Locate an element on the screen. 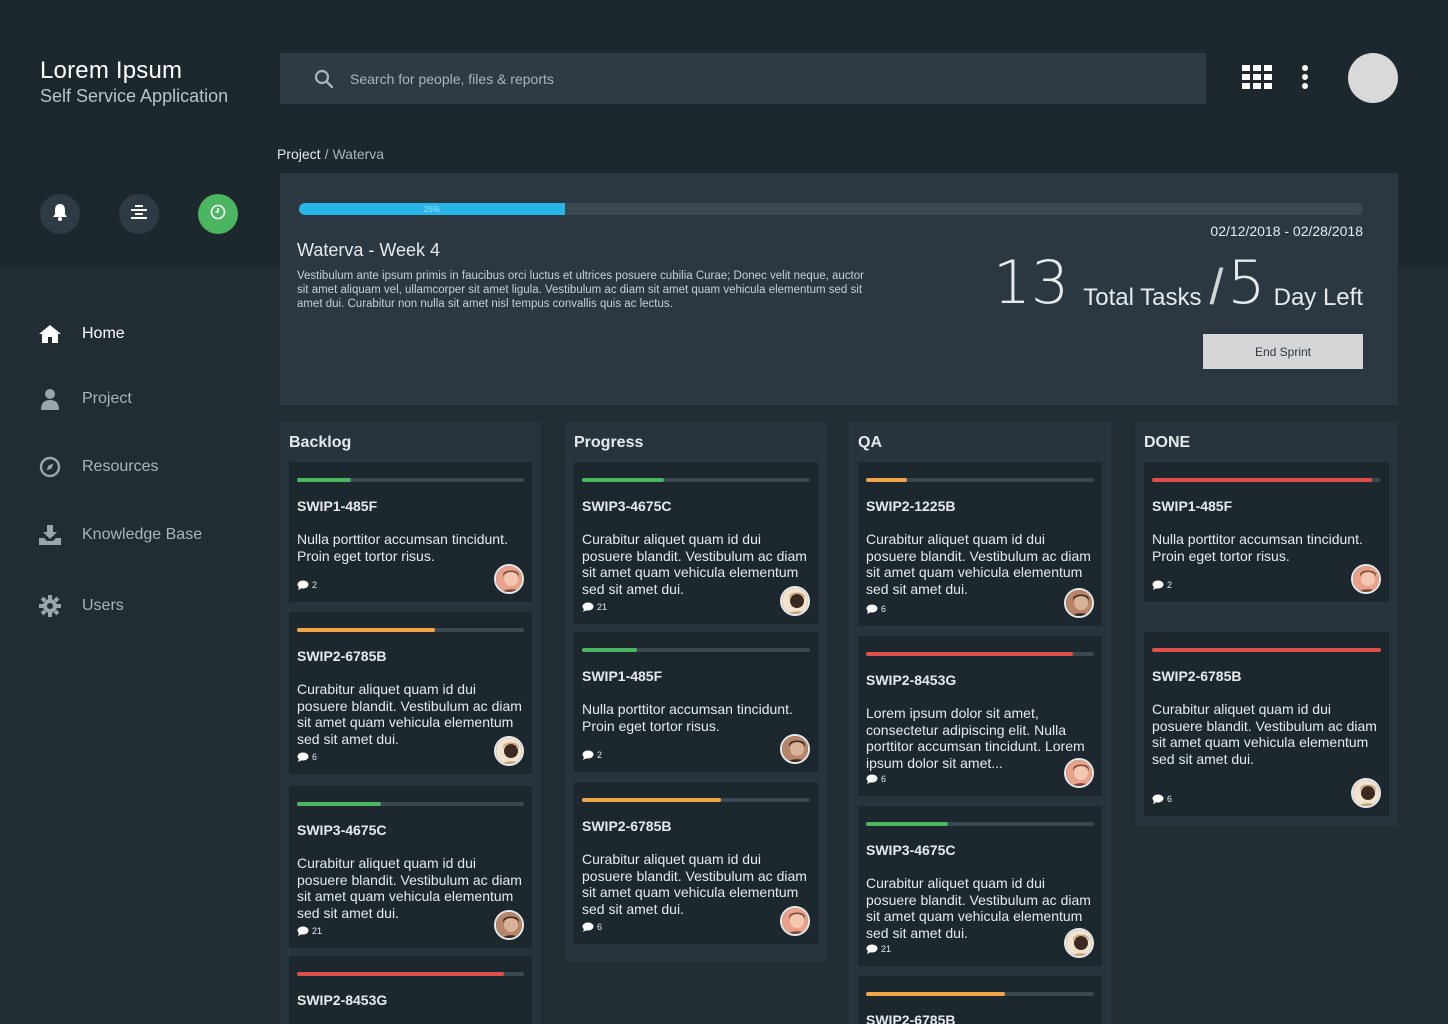 The width and height of the screenshot is (1448, 1024). timer-button is located at coordinates (218, 214).